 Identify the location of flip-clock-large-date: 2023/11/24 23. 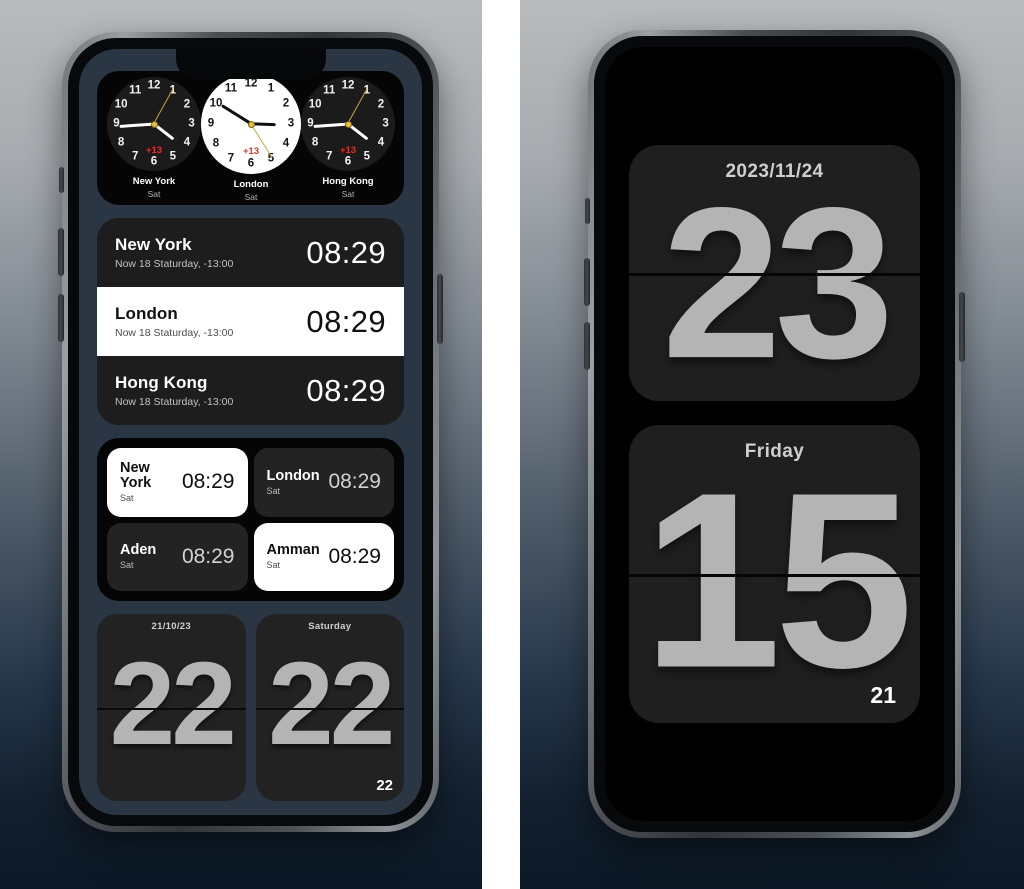
(774, 273).